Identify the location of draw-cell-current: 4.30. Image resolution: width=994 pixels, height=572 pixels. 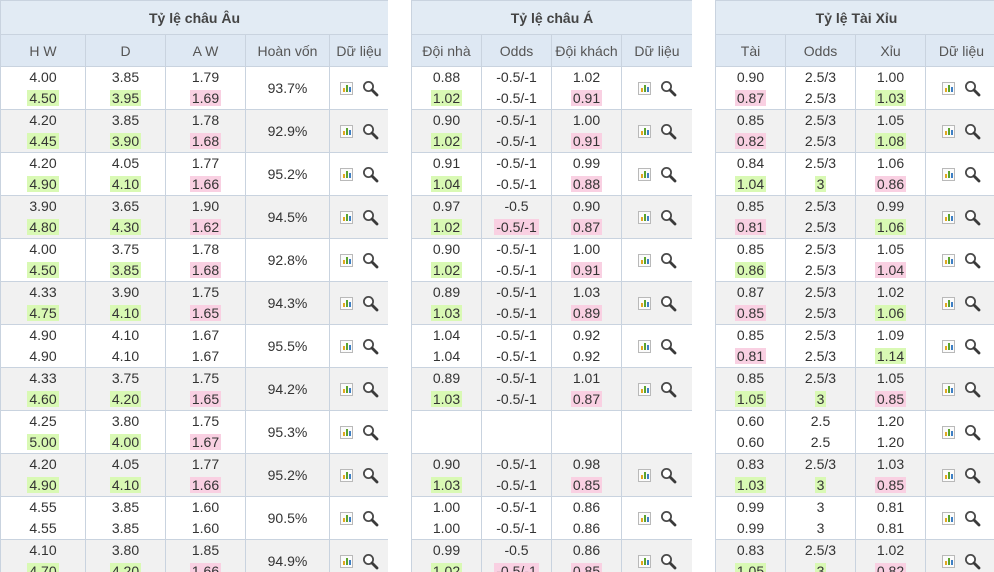
(126, 227).